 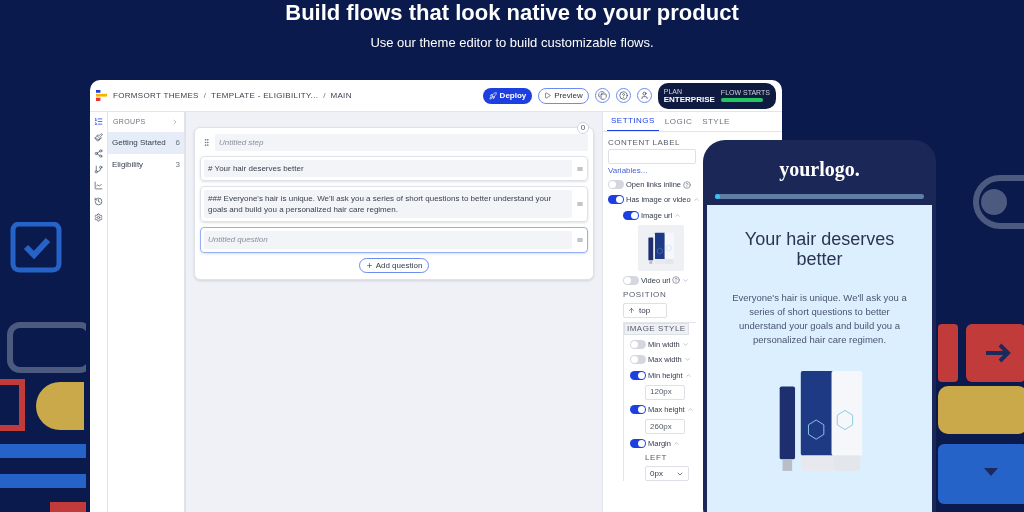 What do you see at coordinates (98, 169) in the screenshot?
I see `branch-icon` at bounding box center [98, 169].